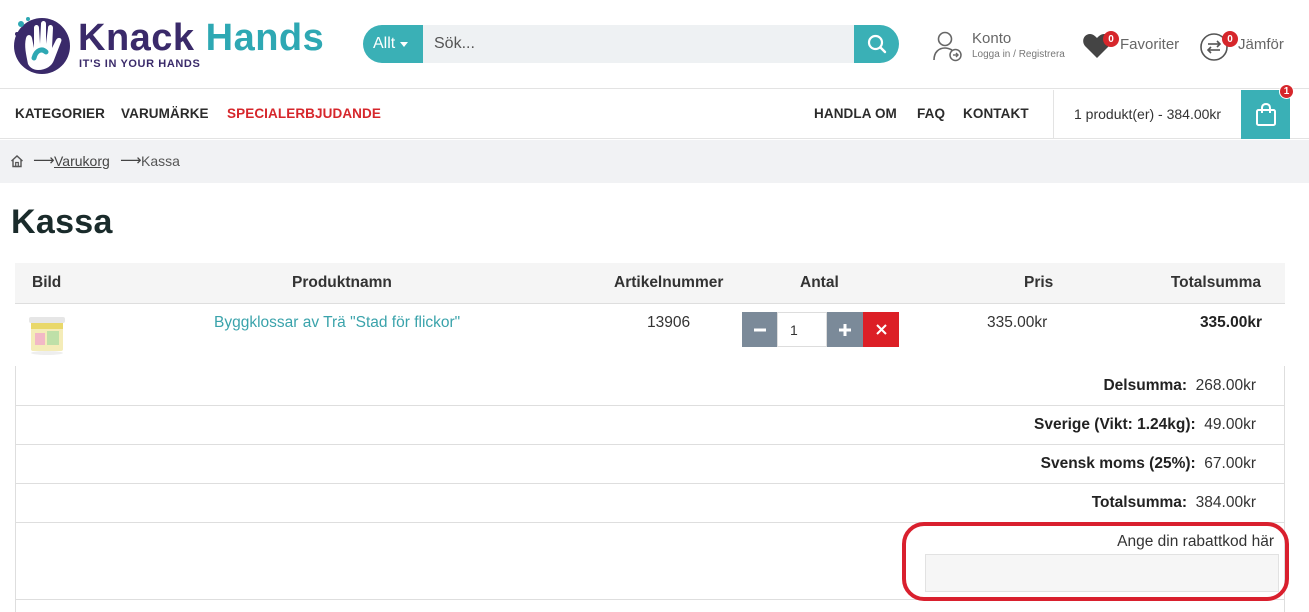 Image resolution: width=1309 pixels, height=612 pixels. I want to click on coupon-label: Ange din rabattkod här, so click(1195, 541).